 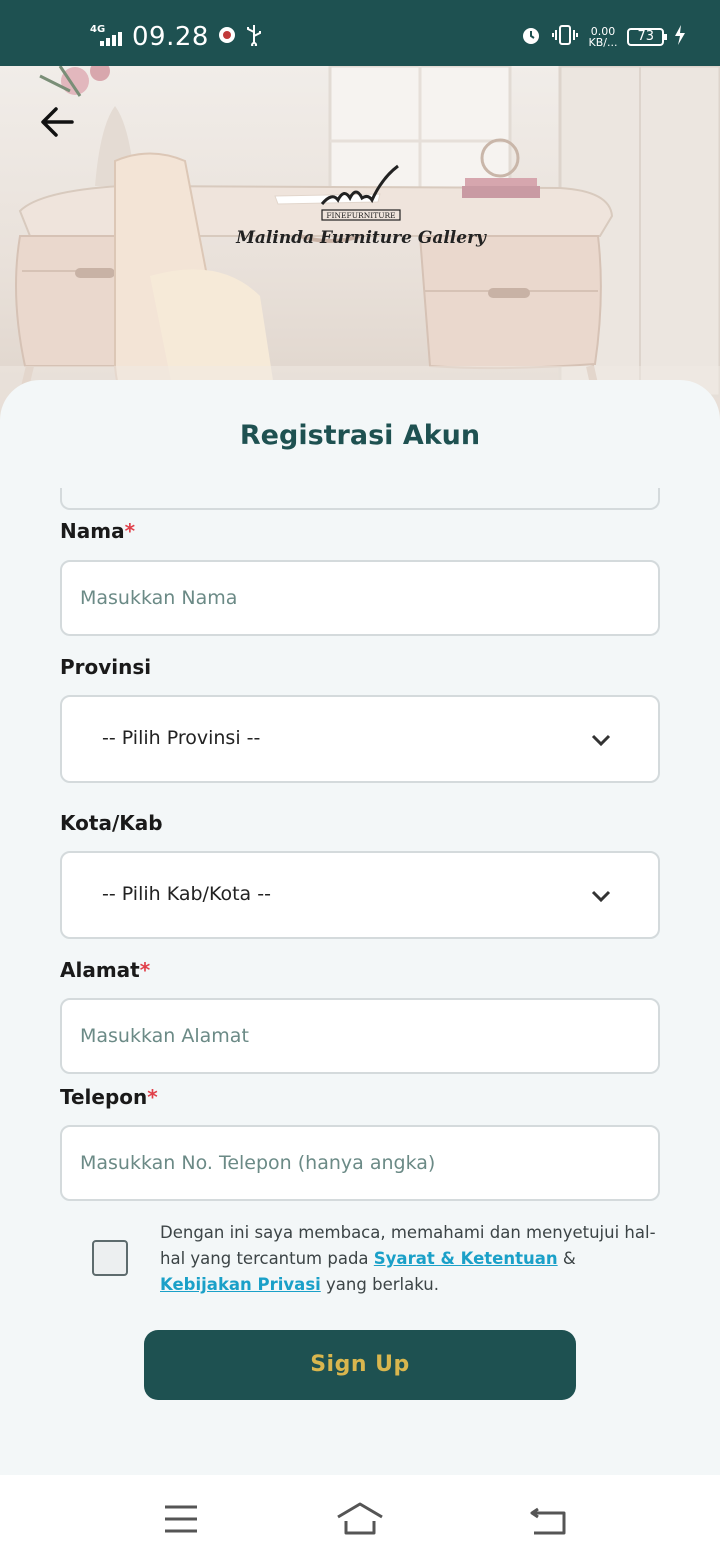 What do you see at coordinates (181, 738) in the screenshot?
I see `provinsi-selected-value: -- Pilih Provinsi --` at bounding box center [181, 738].